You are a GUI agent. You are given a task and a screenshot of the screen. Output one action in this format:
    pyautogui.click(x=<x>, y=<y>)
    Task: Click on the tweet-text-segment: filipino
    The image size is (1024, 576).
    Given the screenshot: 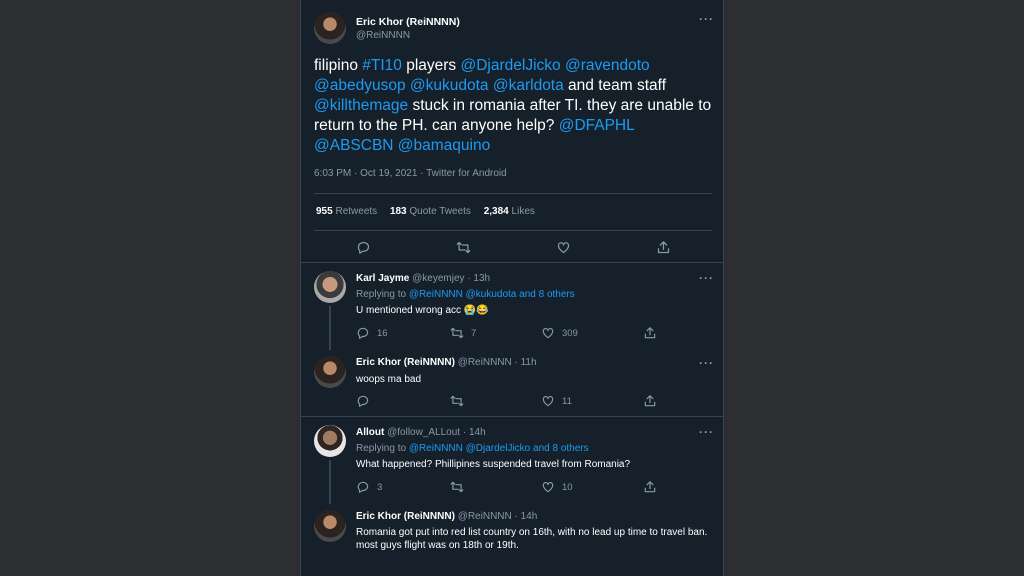 What is the action you would take?
    pyautogui.click(x=338, y=65)
    